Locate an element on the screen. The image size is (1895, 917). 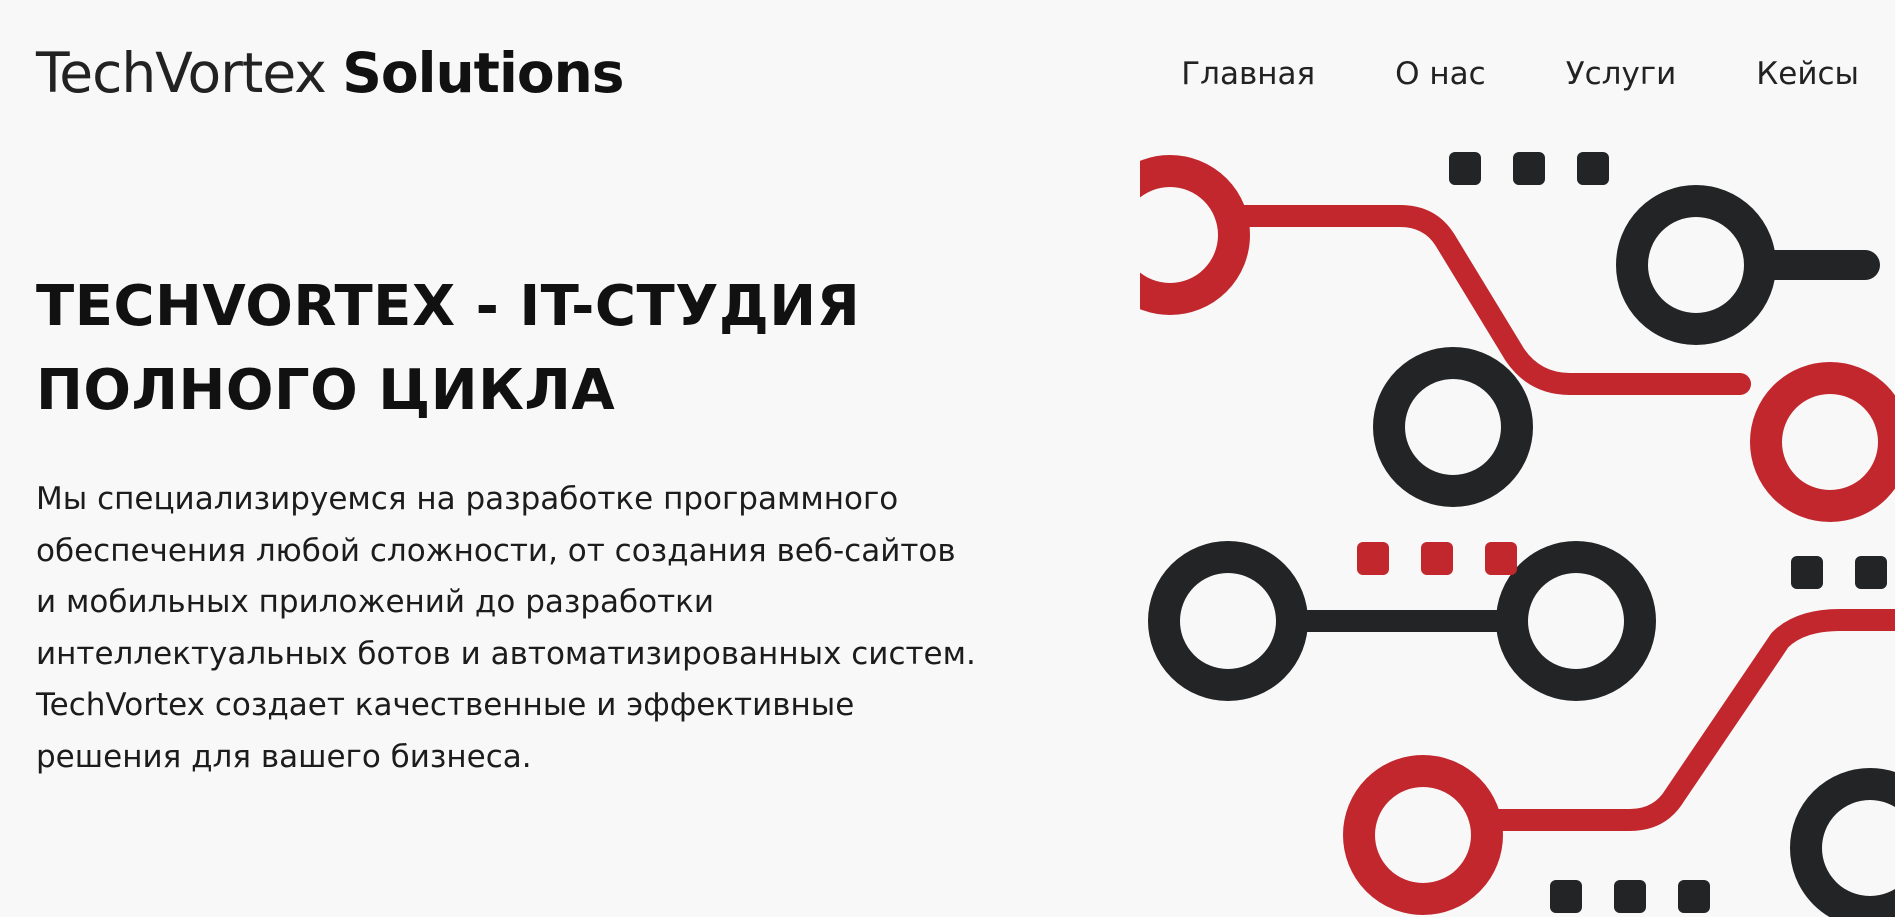
nav-link-home: Главная is located at coordinates (1248, 74).